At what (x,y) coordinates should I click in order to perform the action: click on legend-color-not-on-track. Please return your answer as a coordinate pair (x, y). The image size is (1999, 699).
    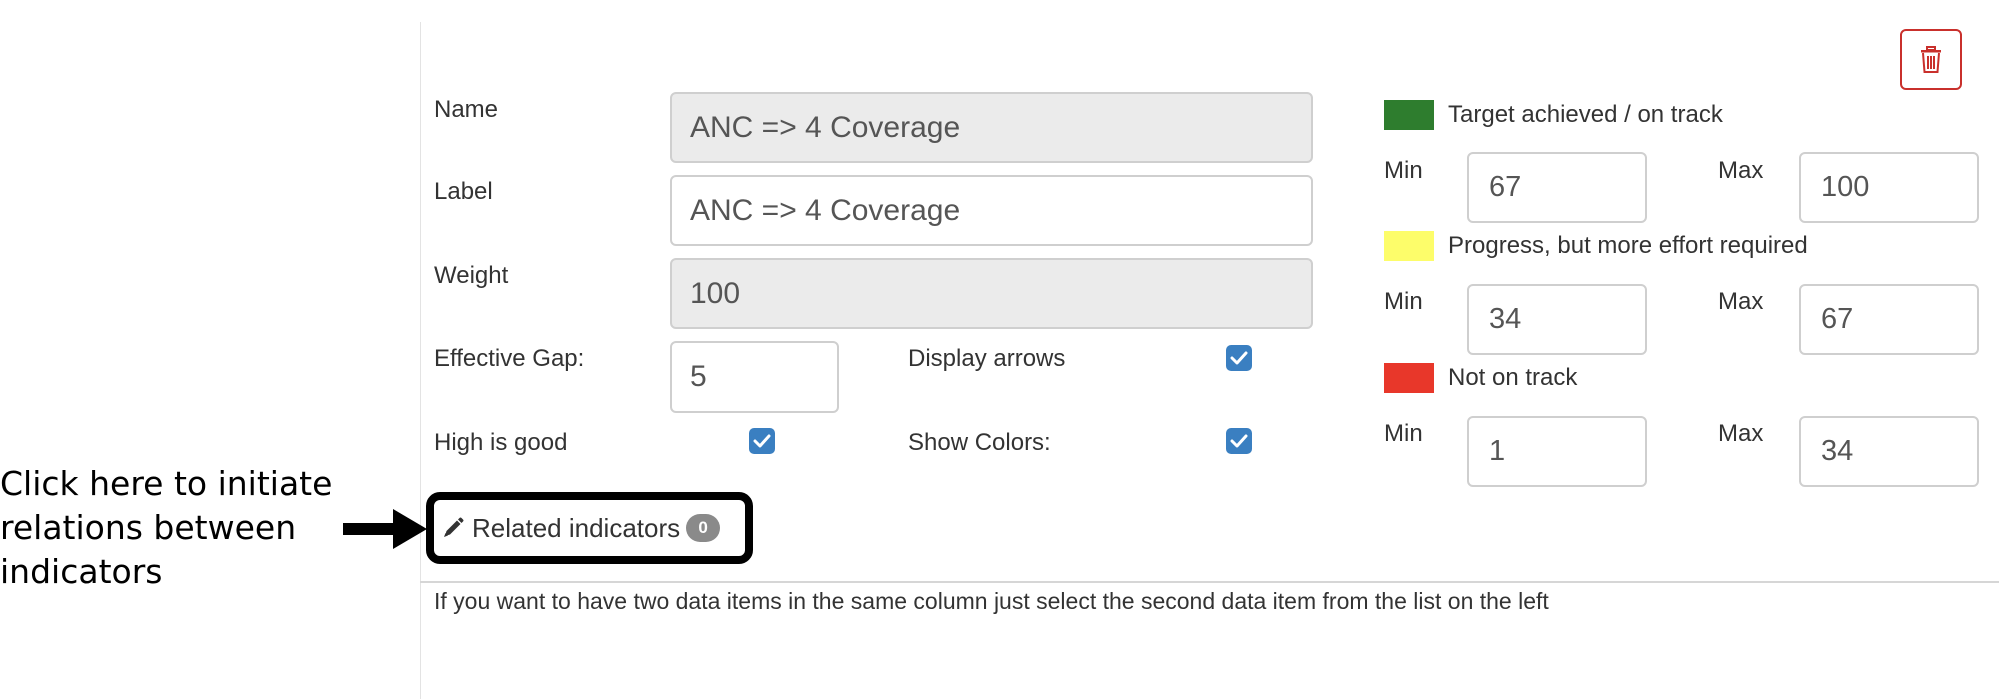
    Looking at the image, I should click on (1409, 378).